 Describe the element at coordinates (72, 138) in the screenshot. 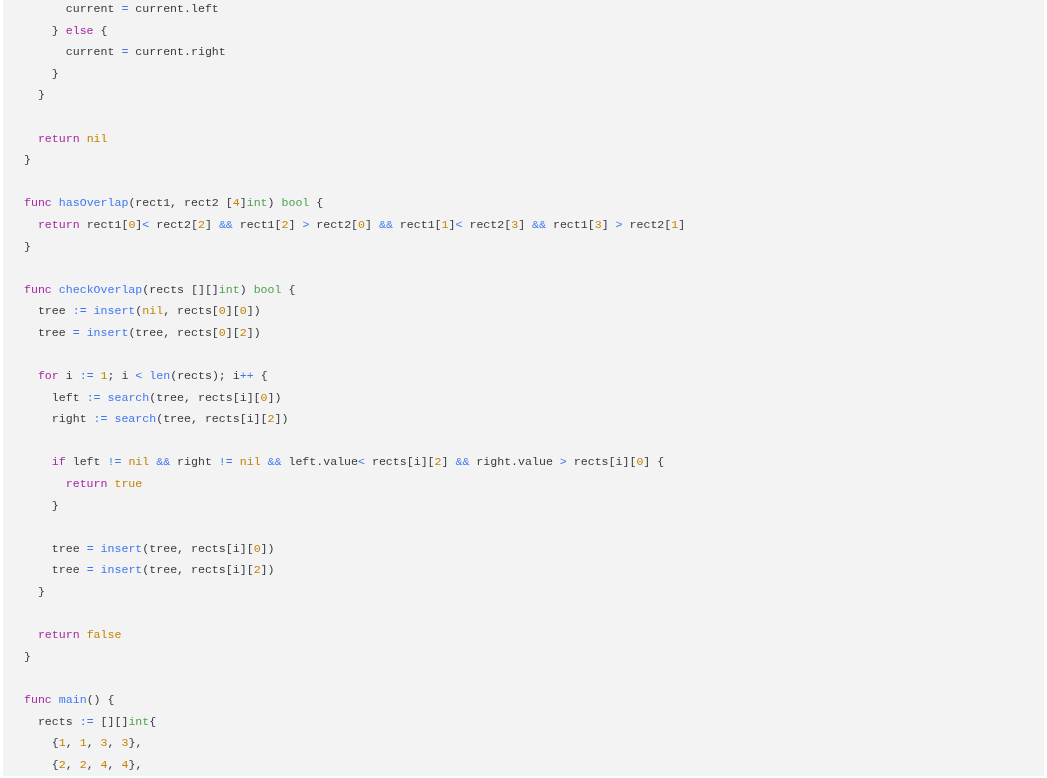

I see `code-line: return nil` at that location.